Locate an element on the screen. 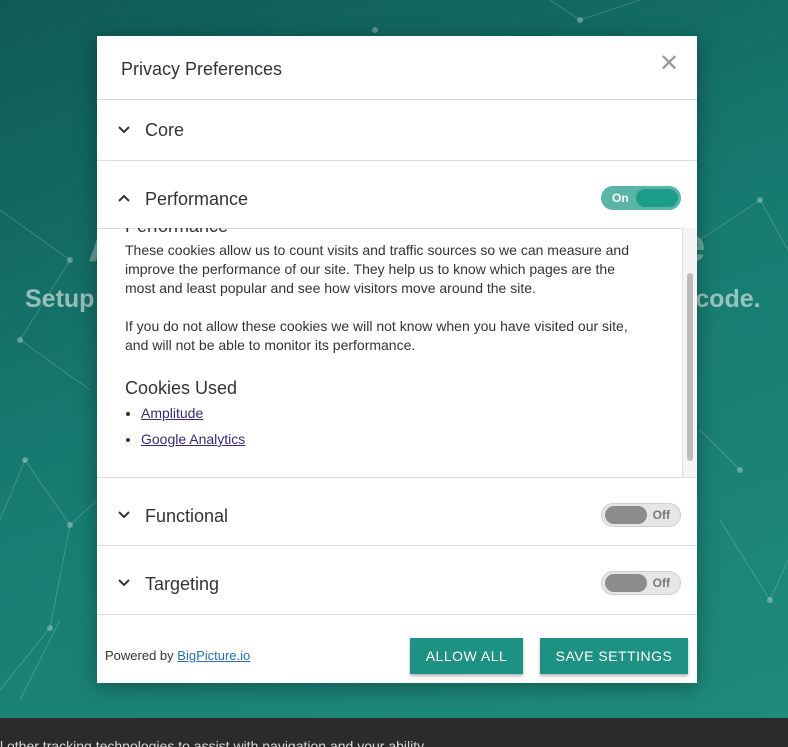  powered-by: Powered by BigPicture.io is located at coordinates (177, 655).